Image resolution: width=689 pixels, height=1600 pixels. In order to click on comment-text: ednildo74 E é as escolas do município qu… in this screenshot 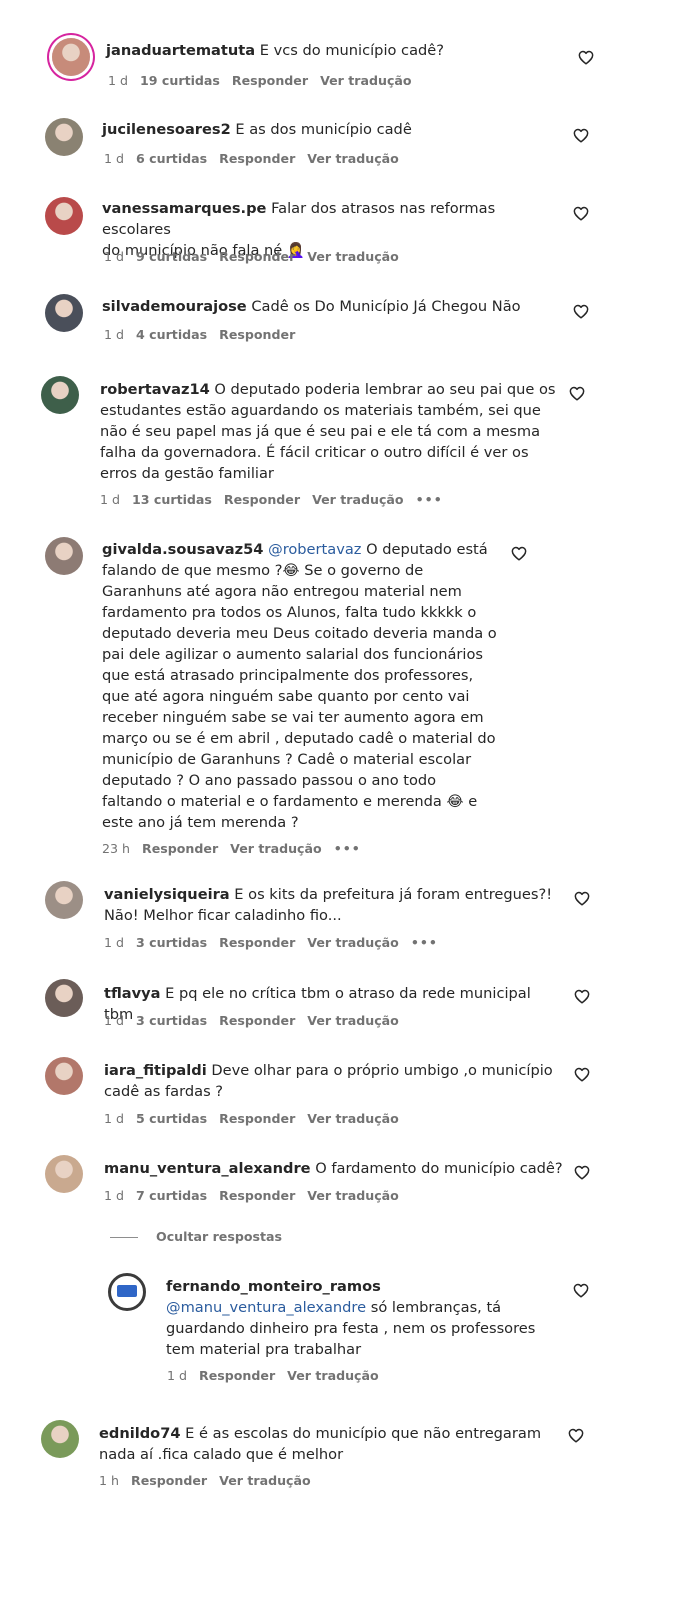, I will do `click(329, 1444)`.